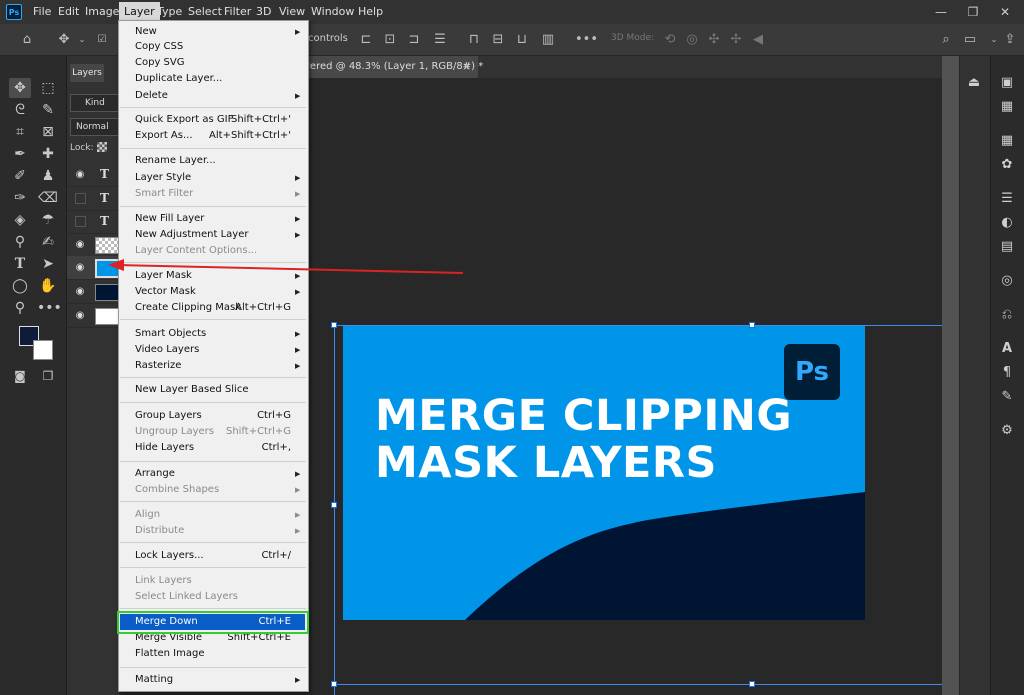  I want to click on blend-mode-select: Normal, so click(95, 127).